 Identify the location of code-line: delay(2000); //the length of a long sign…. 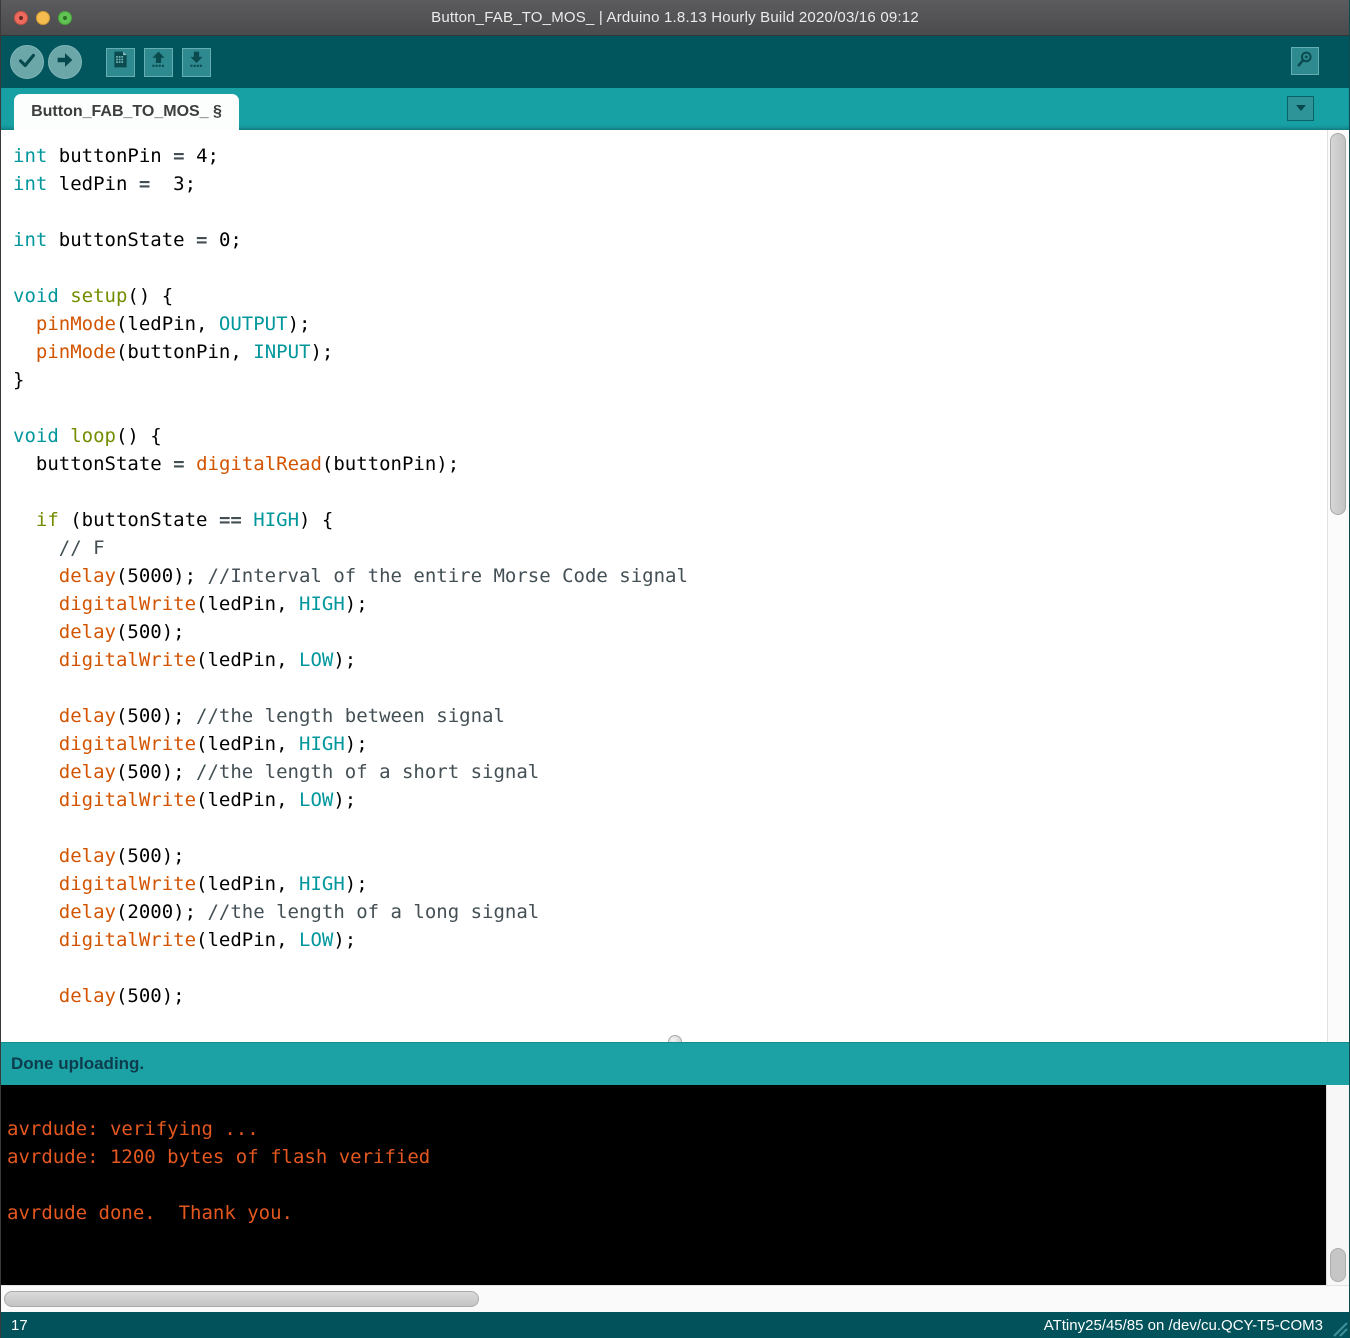
(299, 912).